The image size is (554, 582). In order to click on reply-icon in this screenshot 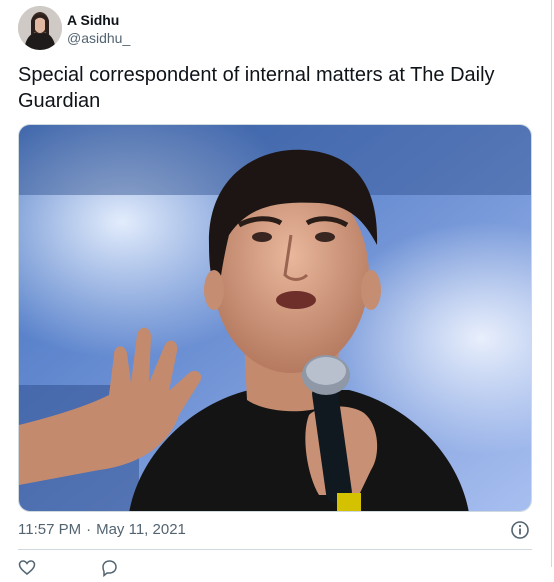, I will do `click(109, 568)`.